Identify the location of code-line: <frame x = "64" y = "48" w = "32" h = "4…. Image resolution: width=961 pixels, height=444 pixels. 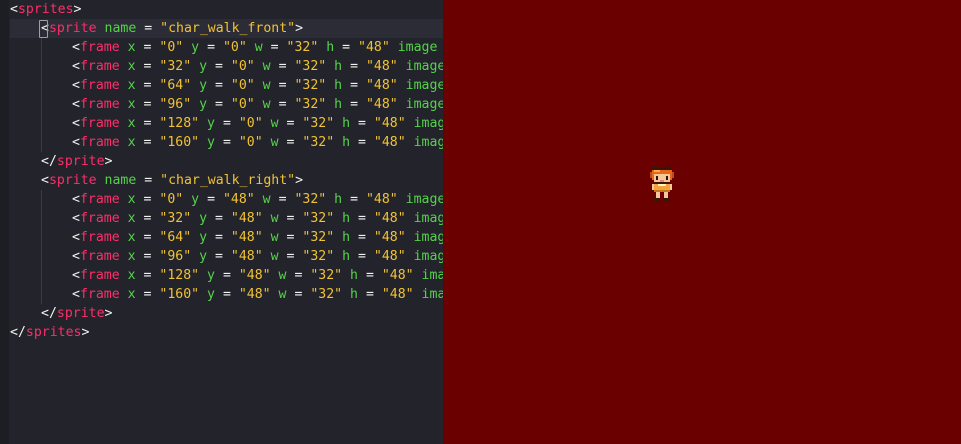
(226, 237).